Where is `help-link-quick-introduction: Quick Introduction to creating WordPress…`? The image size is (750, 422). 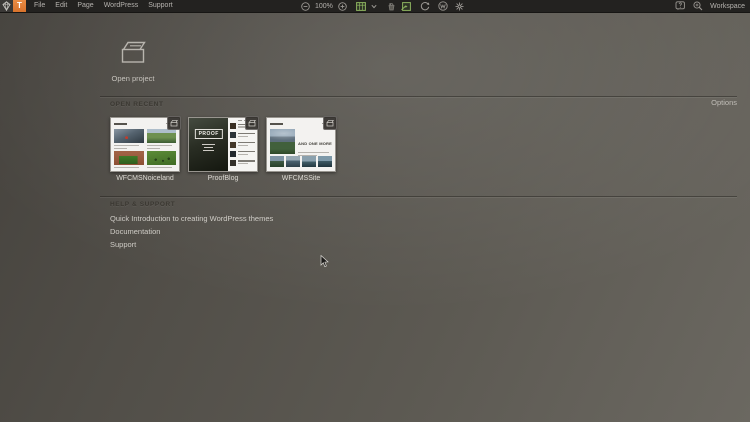
help-link-quick-introduction: Quick Introduction to creating WordPress… is located at coordinates (191, 219).